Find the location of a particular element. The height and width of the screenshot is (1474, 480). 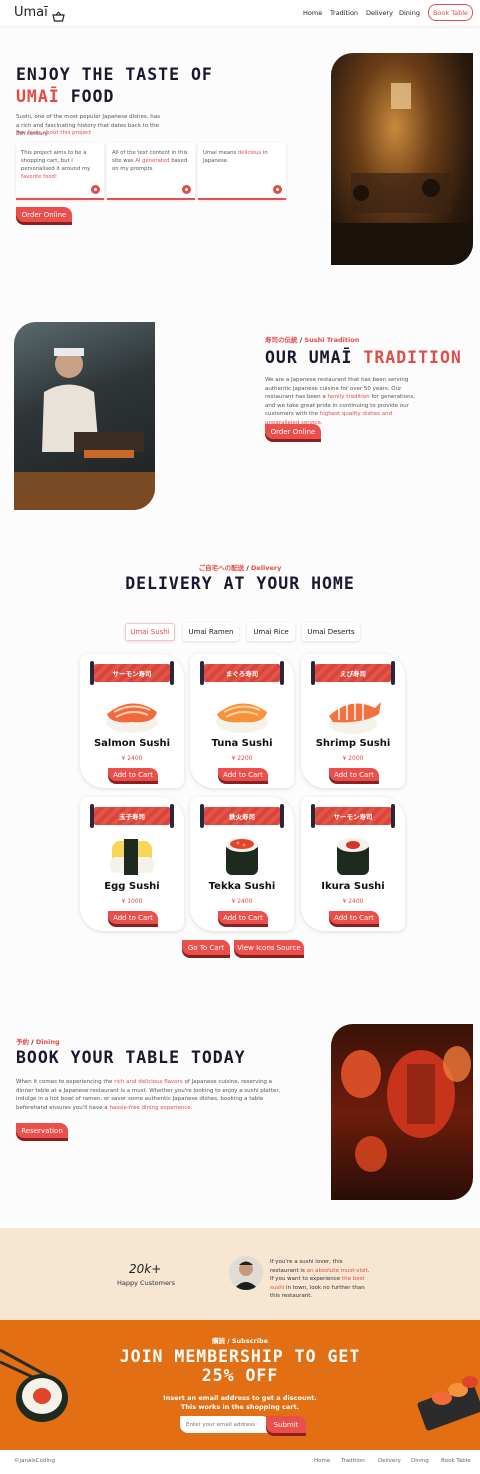

subscribe-title-line2: 25% OFF is located at coordinates (240, 1375).